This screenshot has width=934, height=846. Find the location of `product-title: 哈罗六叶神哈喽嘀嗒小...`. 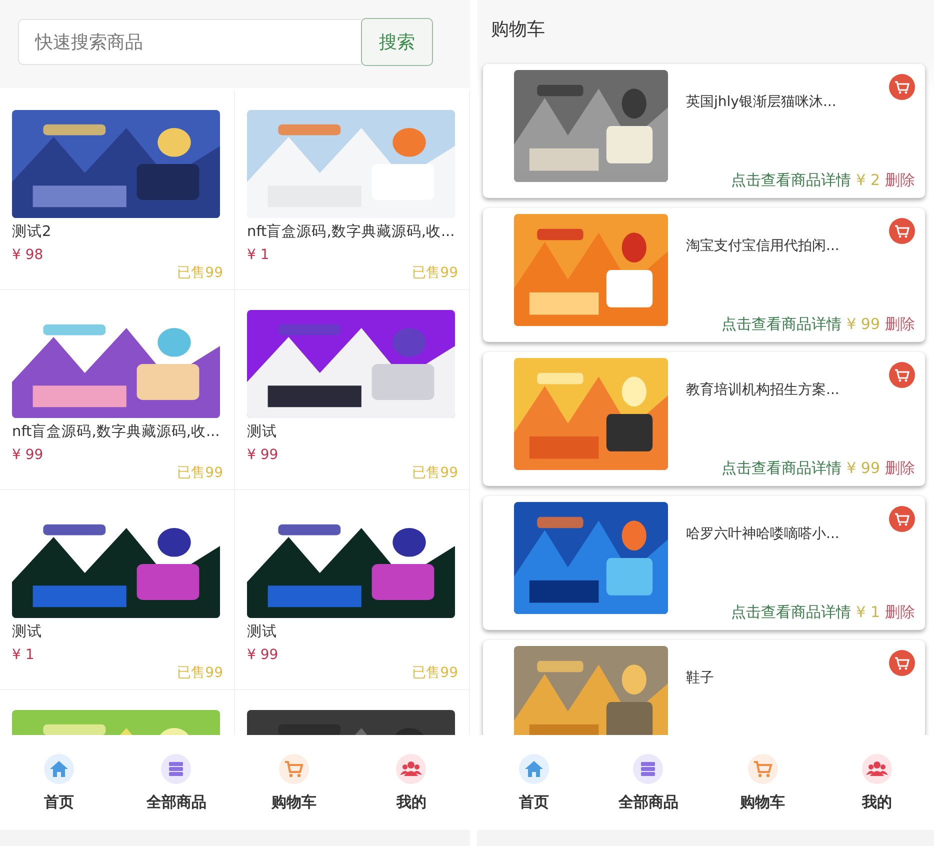

product-title: 哈罗六叶神哈喽嘀嗒小... is located at coordinates (763, 534).